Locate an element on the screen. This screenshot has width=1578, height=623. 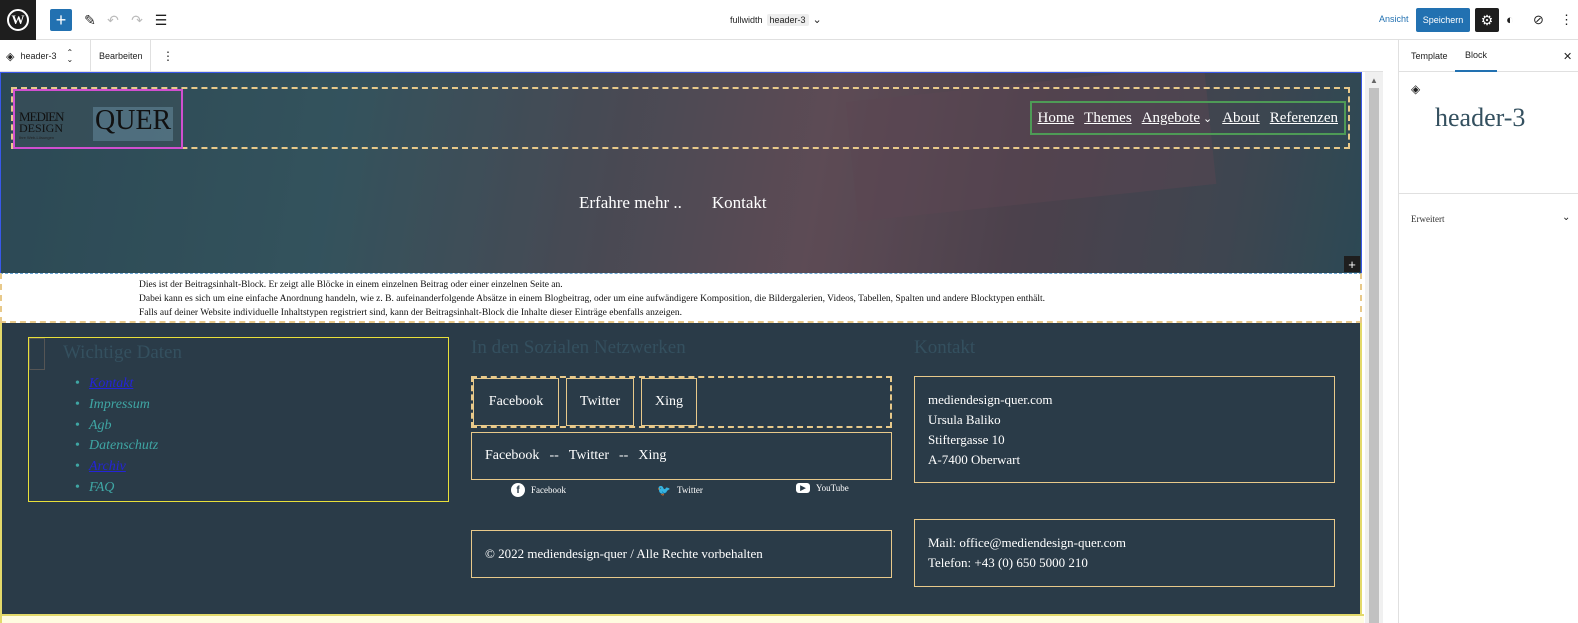
template-part-tag: header-3 is located at coordinates (787, 19).